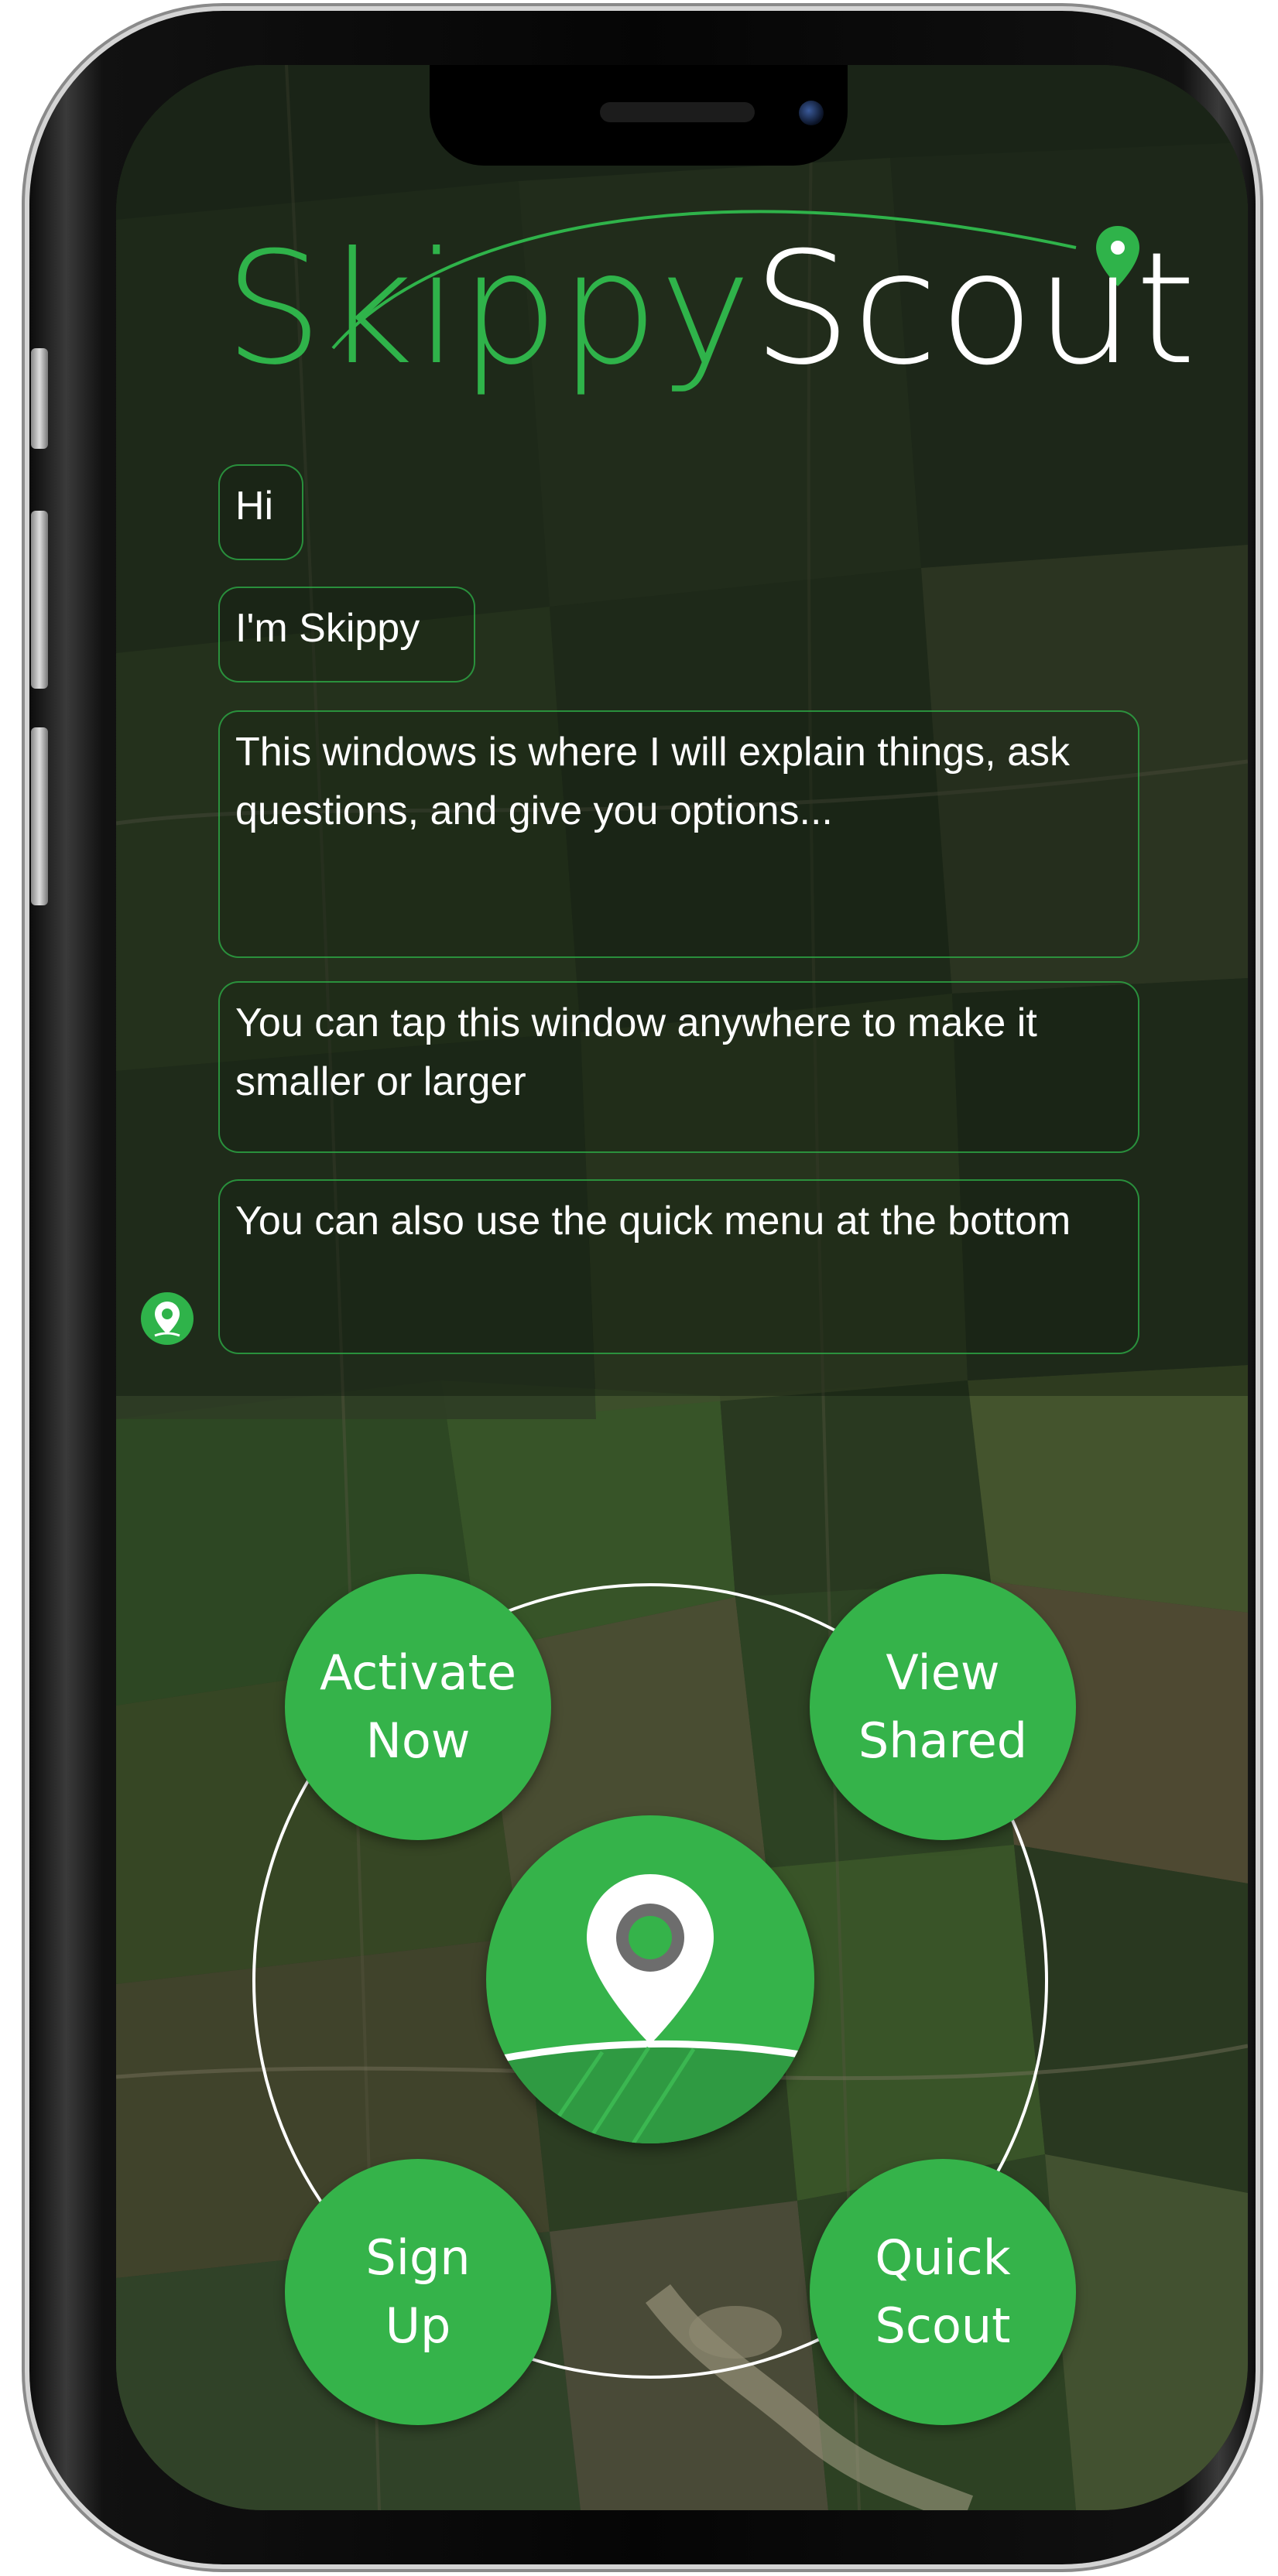 The image size is (1278, 2576). Describe the element at coordinates (943, 2292) in the screenshot. I see `quick-scout-button: Quick Scout` at that location.